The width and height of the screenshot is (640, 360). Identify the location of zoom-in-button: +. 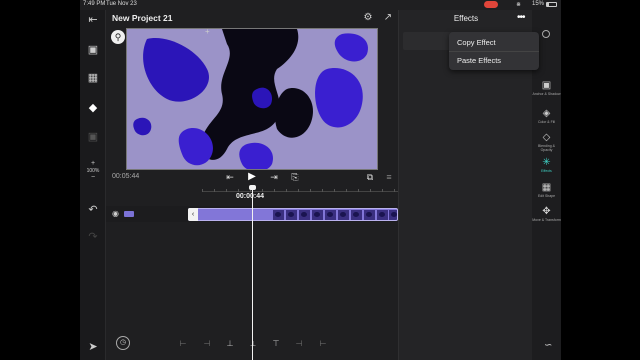
(93, 163).